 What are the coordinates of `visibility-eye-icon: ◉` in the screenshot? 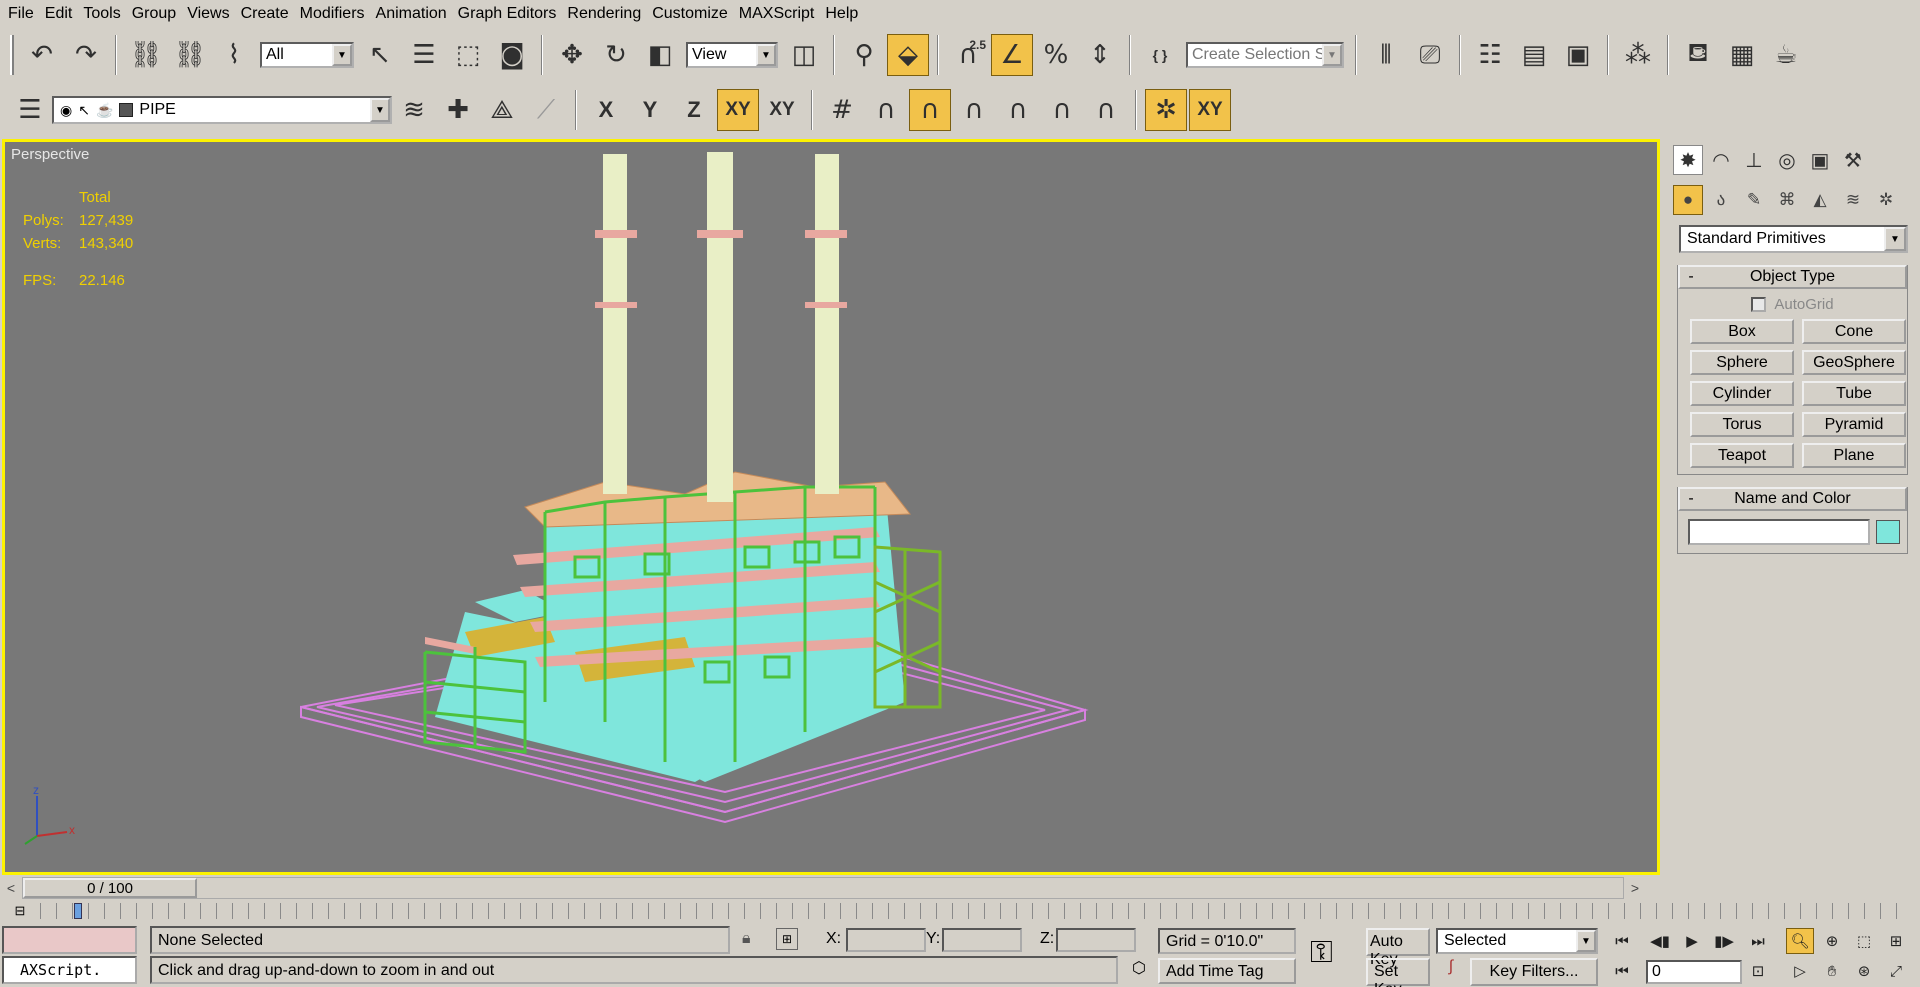 It's located at (66, 110).